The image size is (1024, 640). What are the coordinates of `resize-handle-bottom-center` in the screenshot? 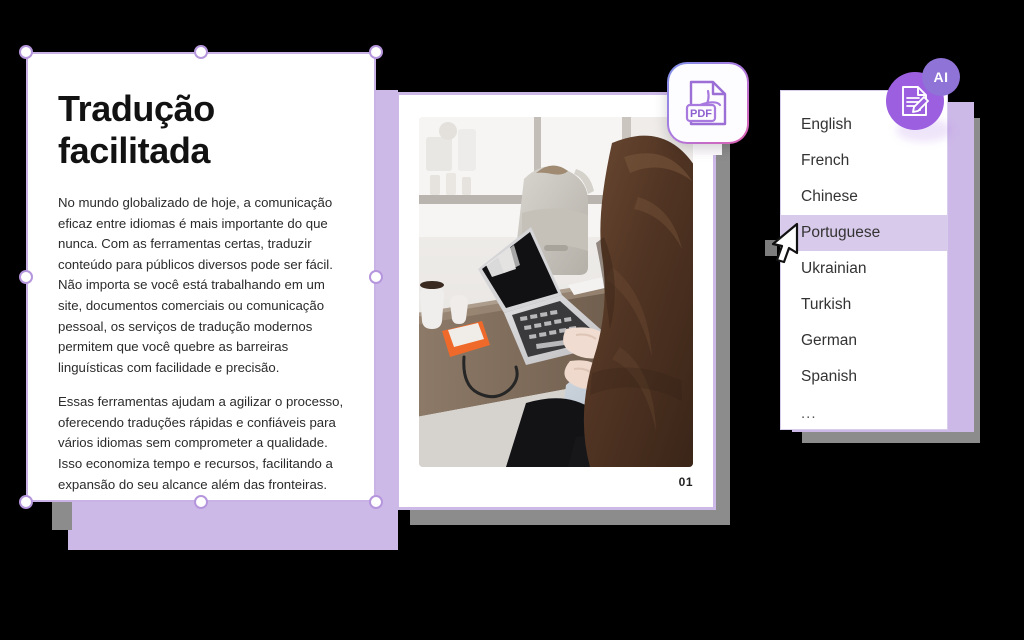 It's located at (201, 502).